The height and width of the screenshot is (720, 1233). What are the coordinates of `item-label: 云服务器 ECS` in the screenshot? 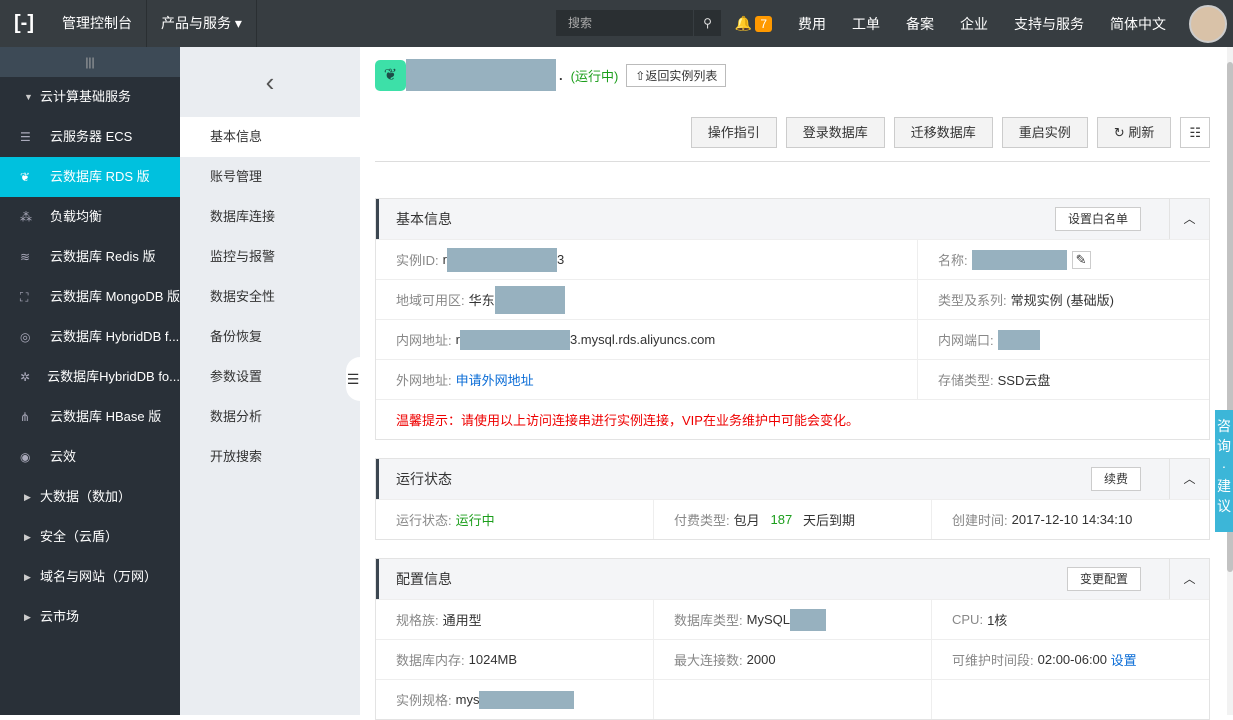 It's located at (91, 136).